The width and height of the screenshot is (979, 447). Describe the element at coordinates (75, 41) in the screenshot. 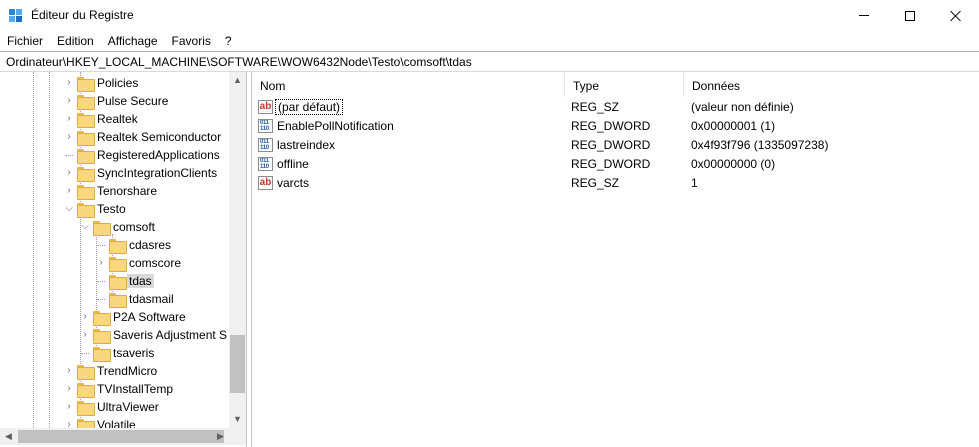

I see `menu-edition: Edition` at that location.